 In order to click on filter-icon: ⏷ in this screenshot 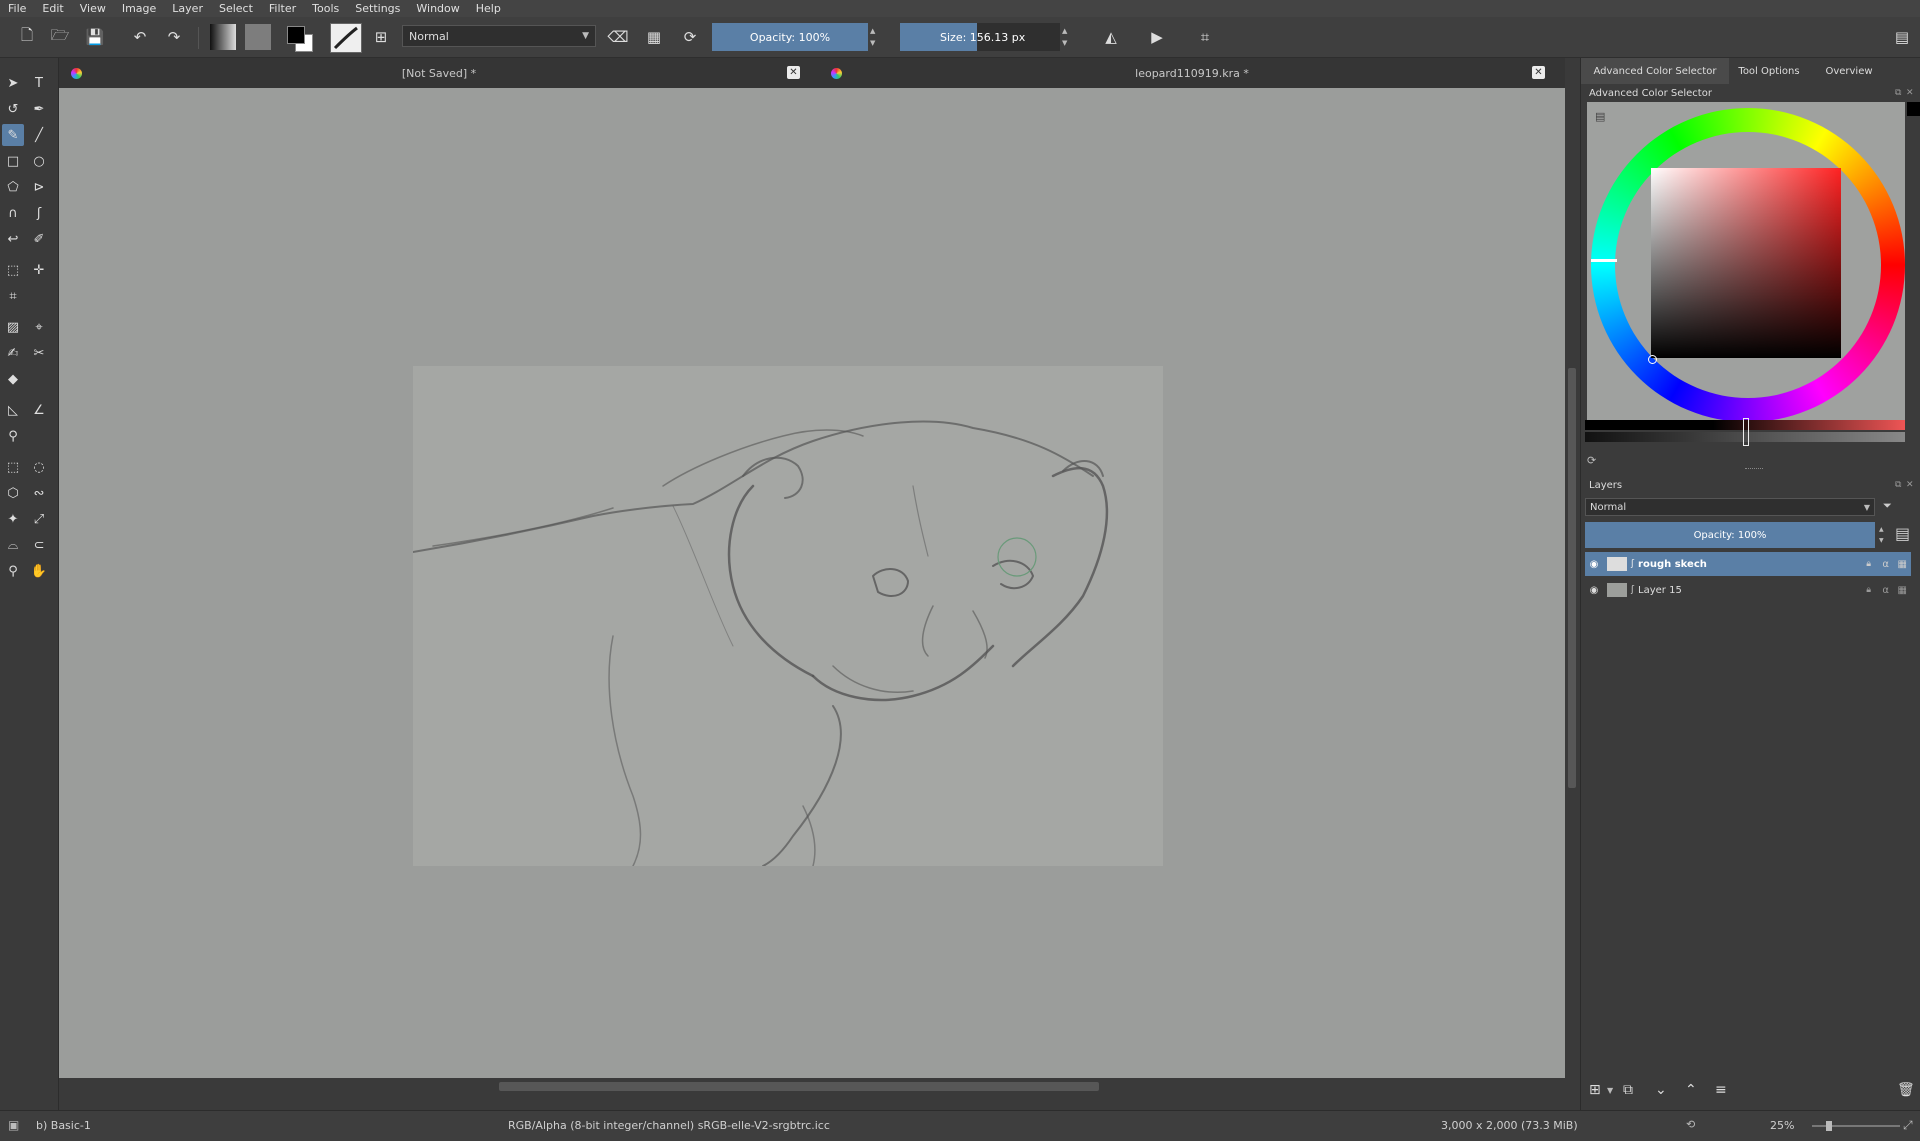, I will do `click(1887, 506)`.